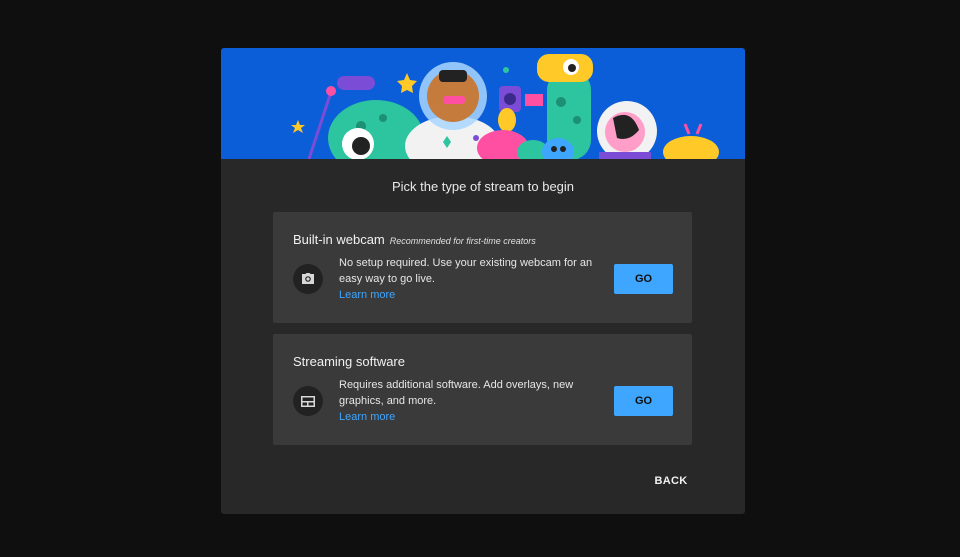 The image size is (960, 557). I want to click on option-title-text: Streaming software, so click(349, 361).